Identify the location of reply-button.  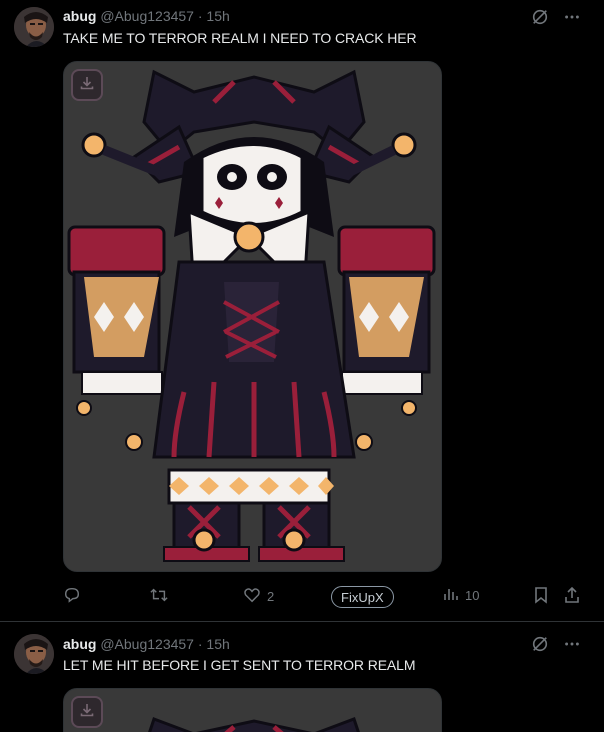
(72, 596).